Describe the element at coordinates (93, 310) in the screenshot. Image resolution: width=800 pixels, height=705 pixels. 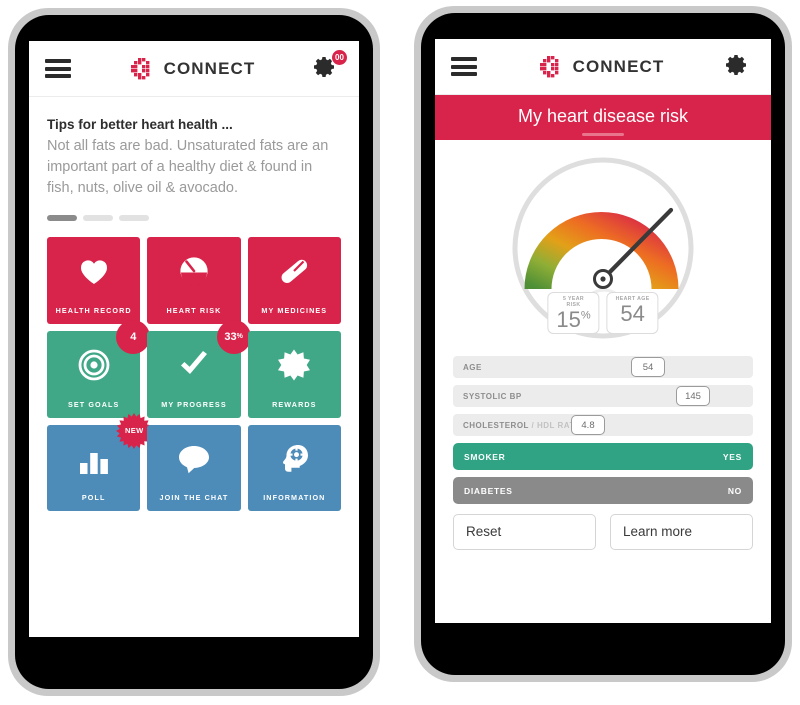
I see `tile-label: HEALTH RECORD` at that location.